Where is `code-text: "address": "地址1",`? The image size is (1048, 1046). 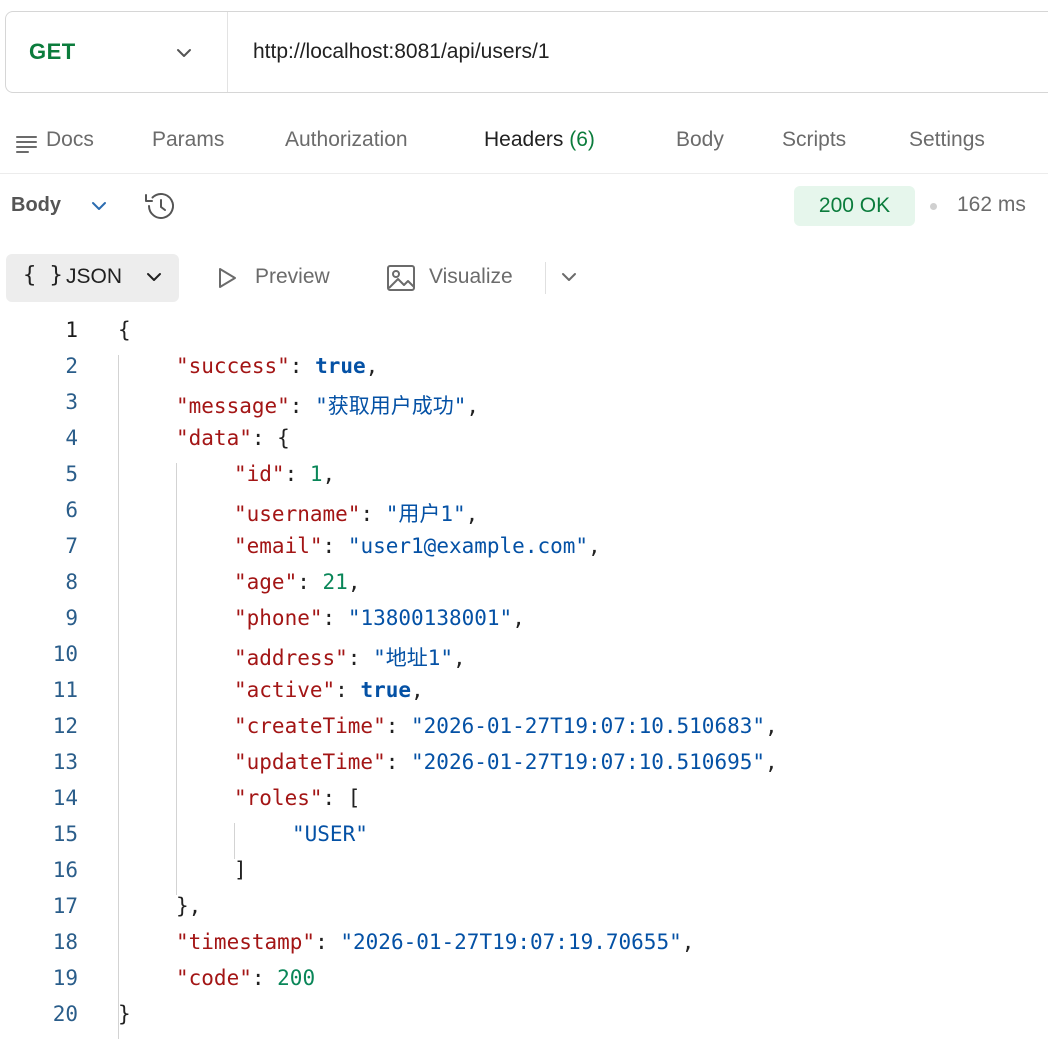
code-text: "address": "地址1", is located at coordinates (350, 658).